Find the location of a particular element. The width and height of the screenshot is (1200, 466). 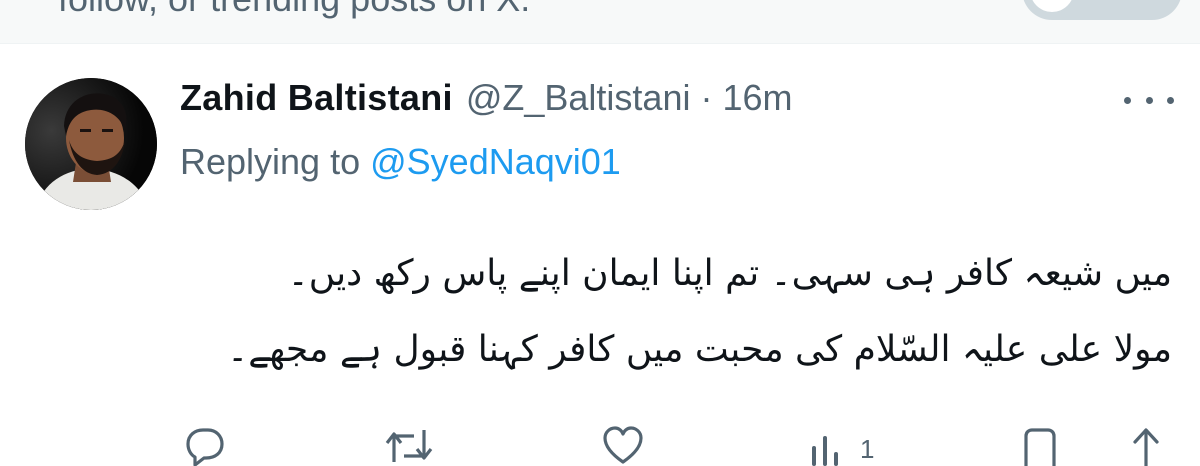

more-options-button is located at coordinates (1149, 100).